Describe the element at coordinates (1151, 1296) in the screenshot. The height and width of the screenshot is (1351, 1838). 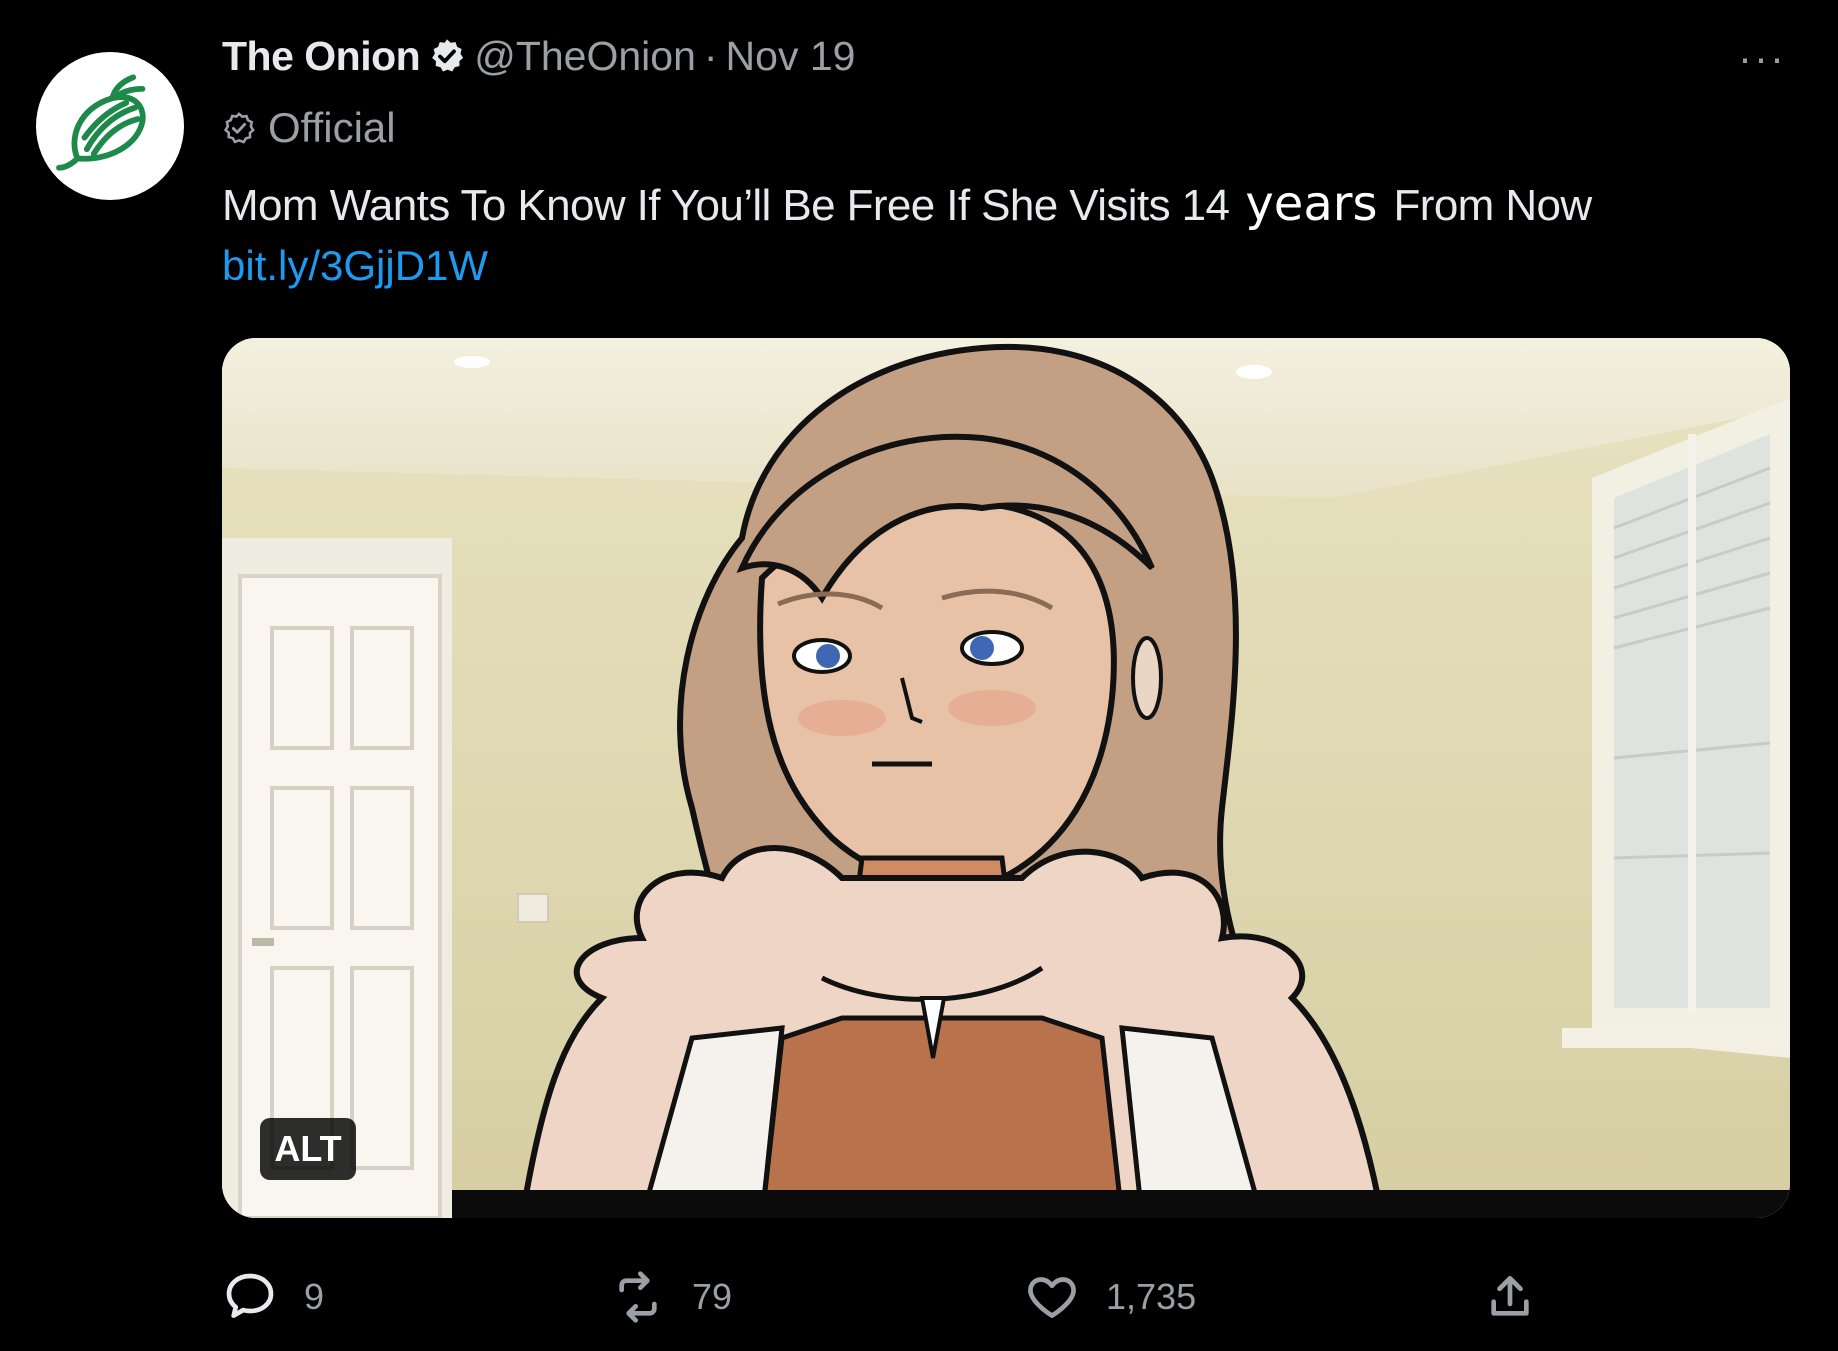
I see `like-count: 1,735` at that location.